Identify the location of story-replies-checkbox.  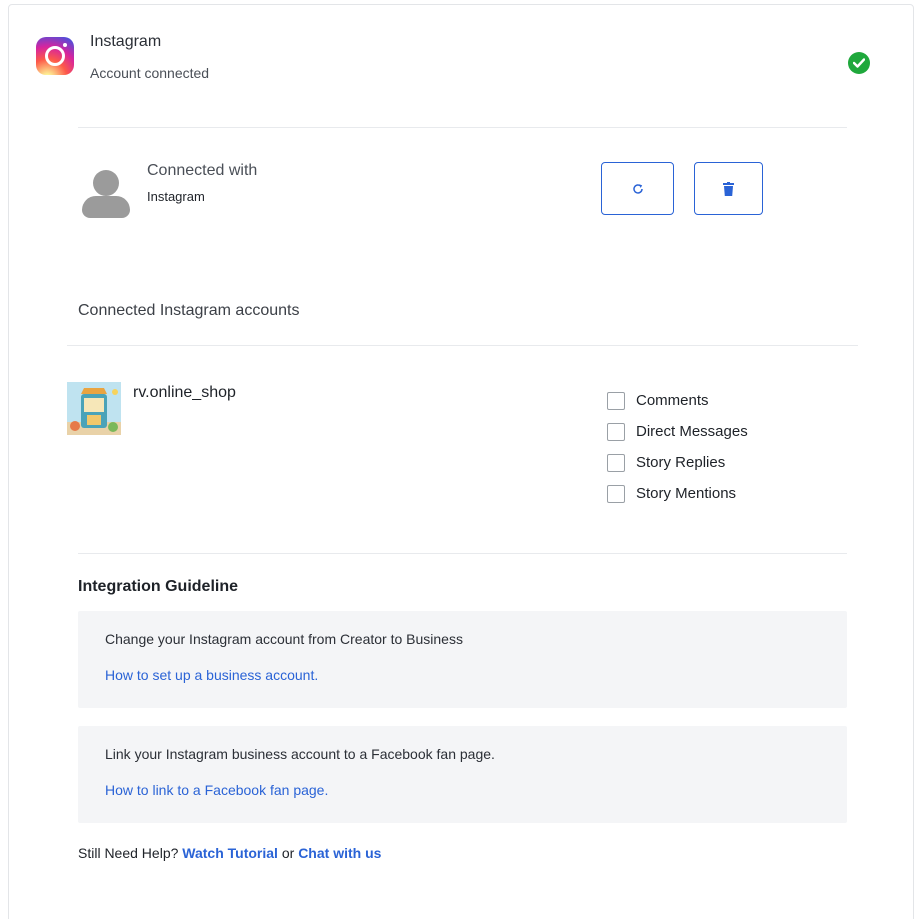
(616, 462).